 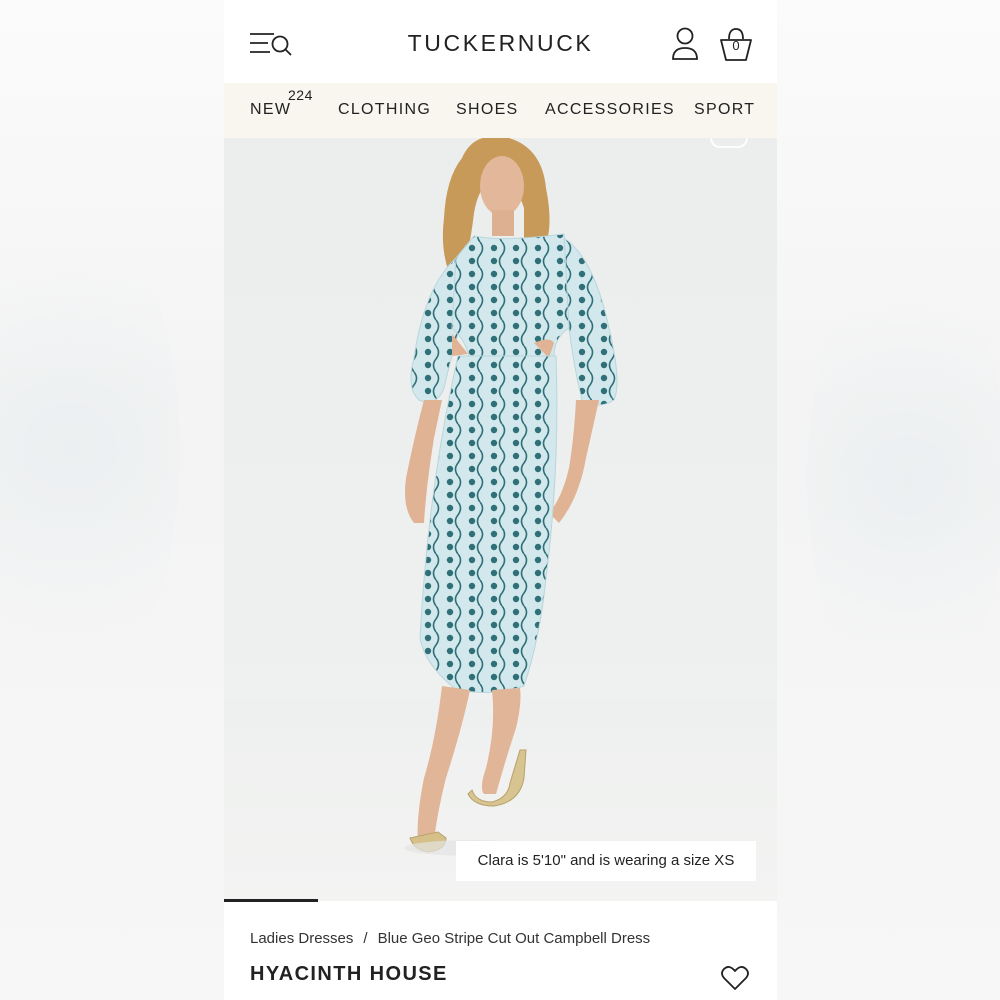 I want to click on site-header: TUCKERNUCK 0, so click(x=500, y=41).